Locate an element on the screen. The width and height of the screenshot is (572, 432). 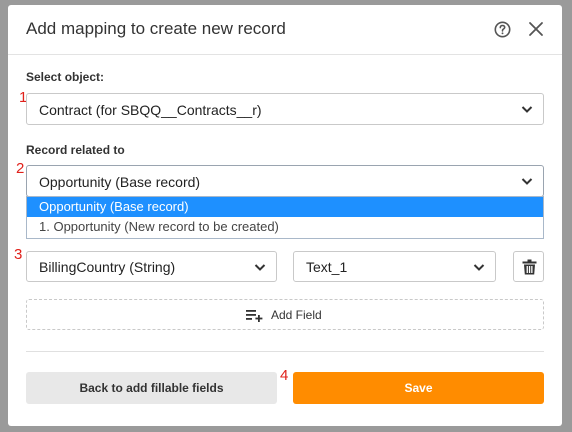
trash-icon is located at coordinates (529, 267).